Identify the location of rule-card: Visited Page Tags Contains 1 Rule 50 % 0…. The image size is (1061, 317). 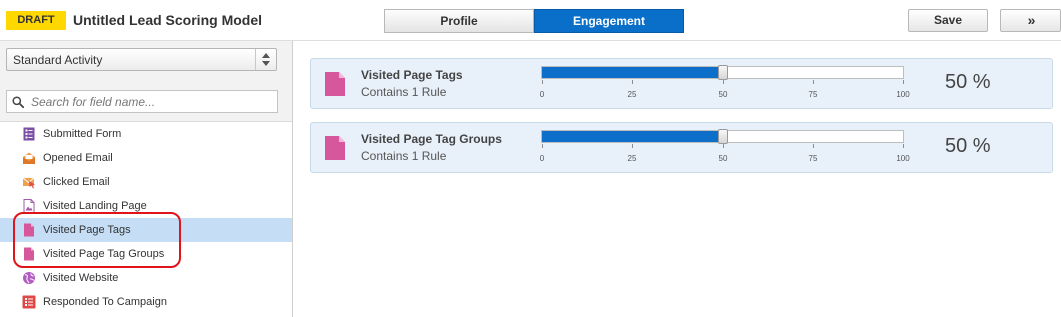
(681, 83).